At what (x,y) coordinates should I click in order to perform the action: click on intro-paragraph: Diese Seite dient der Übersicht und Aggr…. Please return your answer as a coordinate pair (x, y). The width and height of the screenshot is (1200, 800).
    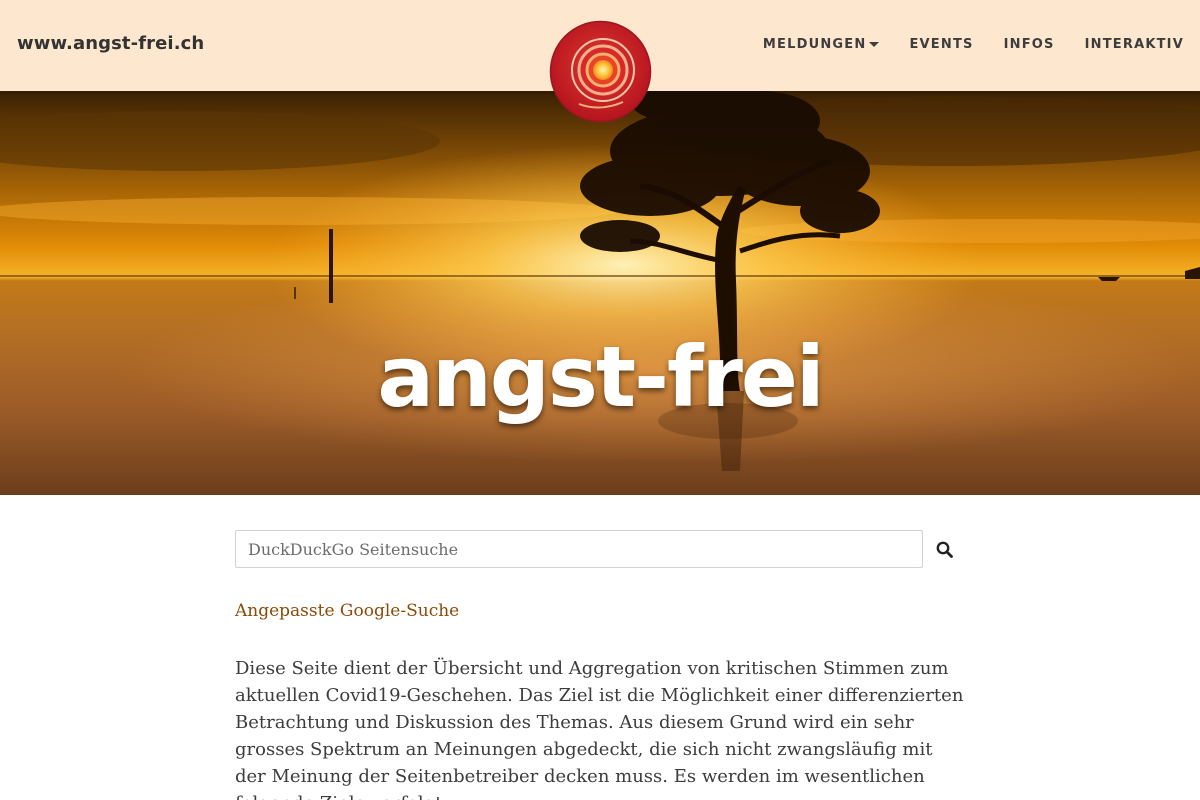
    Looking at the image, I should click on (599, 729).